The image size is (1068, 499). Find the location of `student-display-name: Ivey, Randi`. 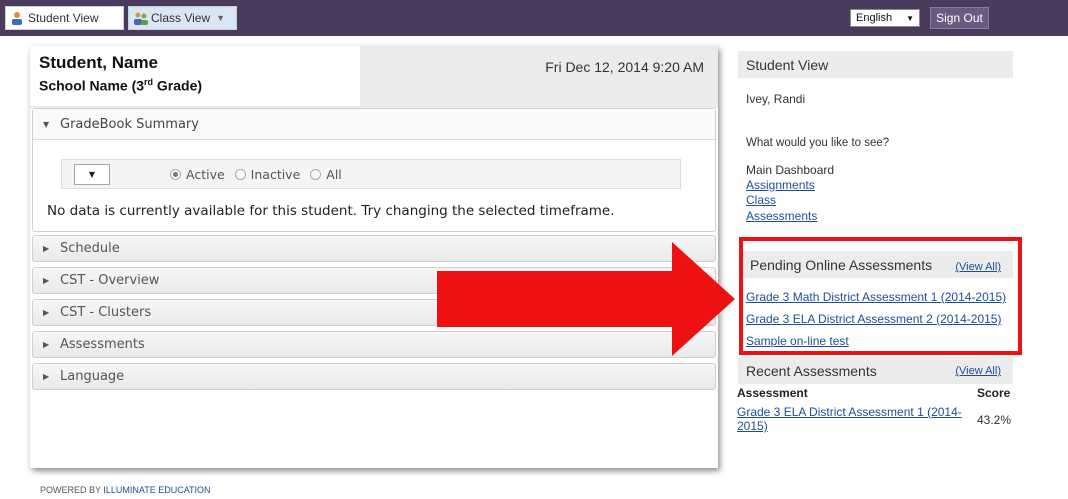

student-display-name: Ivey, Randi is located at coordinates (776, 99).